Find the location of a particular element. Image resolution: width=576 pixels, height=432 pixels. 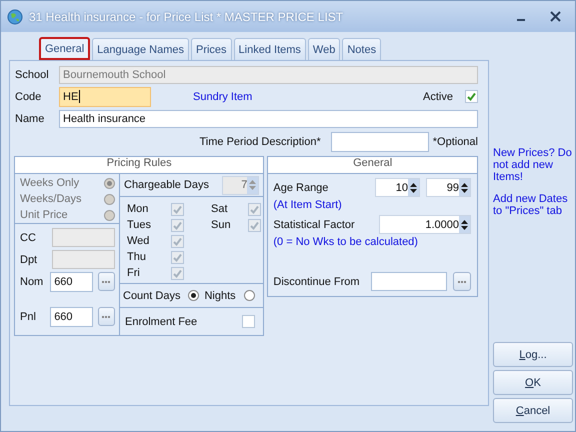

day-label: Fri is located at coordinates (134, 273).